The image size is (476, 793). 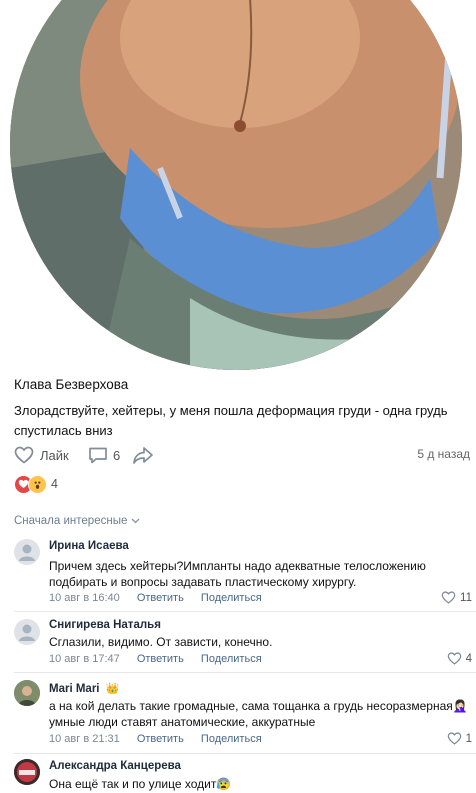 What do you see at coordinates (135, 521) in the screenshot?
I see `chevron-down-icon` at bounding box center [135, 521].